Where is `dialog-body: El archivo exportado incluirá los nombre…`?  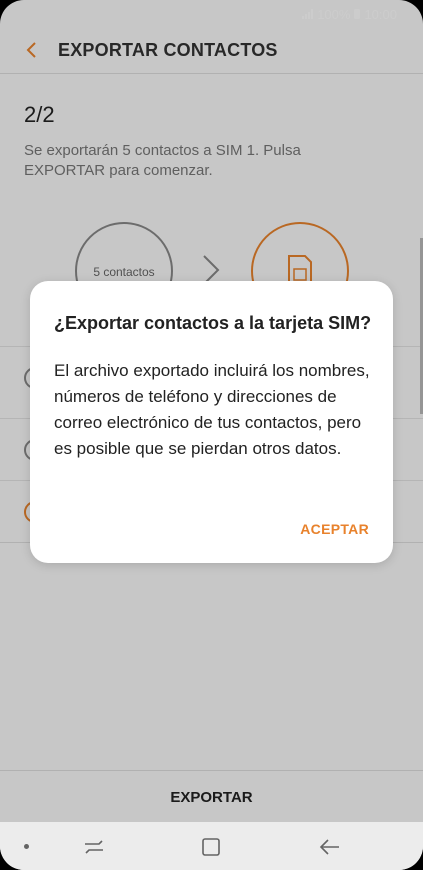 dialog-body: El archivo exportado incluirá los nombre… is located at coordinates (212, 409).